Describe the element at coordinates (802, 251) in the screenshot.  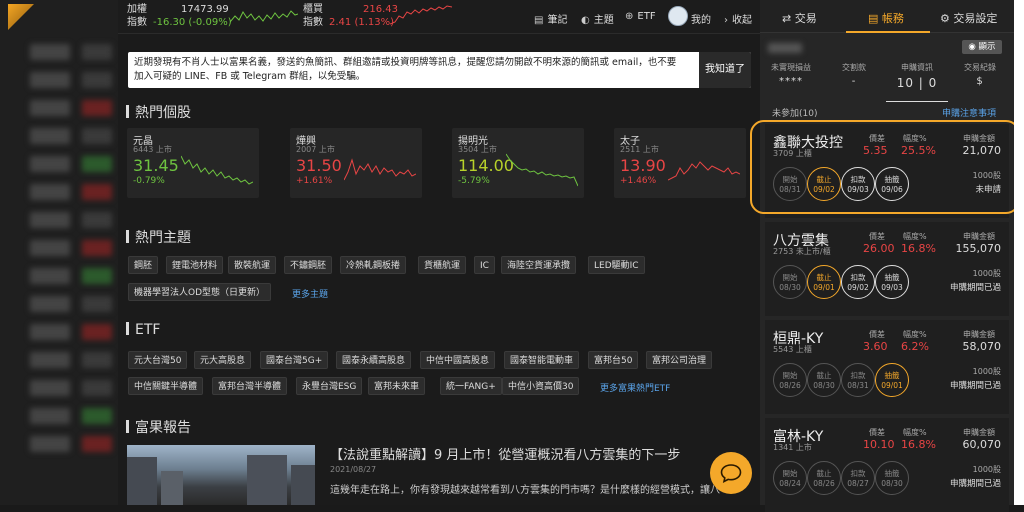
I see `ipo-code: 2753 未上市/櫃` at that location.